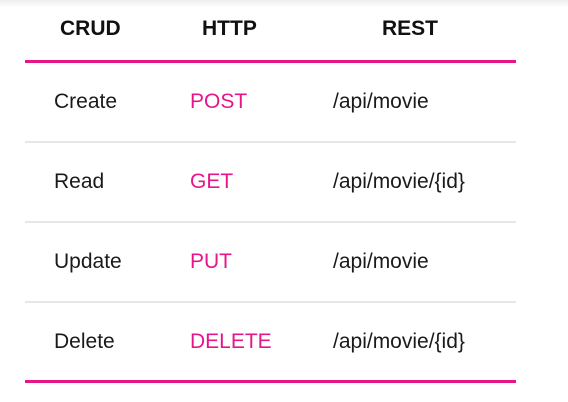 Image resolution: width=568 pixels, height=402 pixels. What do you see at coordinates (231, 341) in the screenshot?
I see `http-method: DELETE` at bounding box center [231, 341].